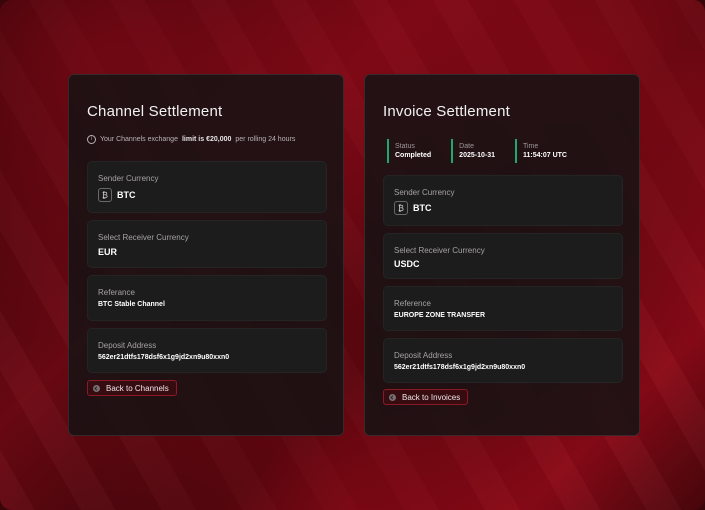  I want to click on reference-label: Reference, so click(412, 303).